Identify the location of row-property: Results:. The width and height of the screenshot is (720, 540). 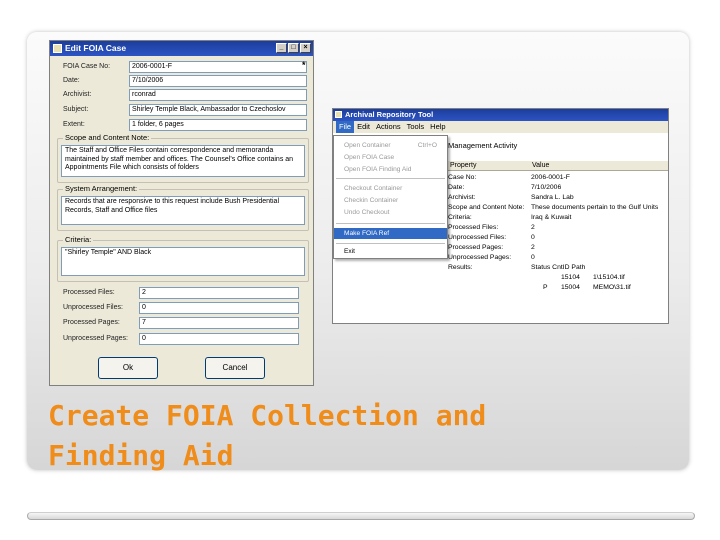
(460, 267).